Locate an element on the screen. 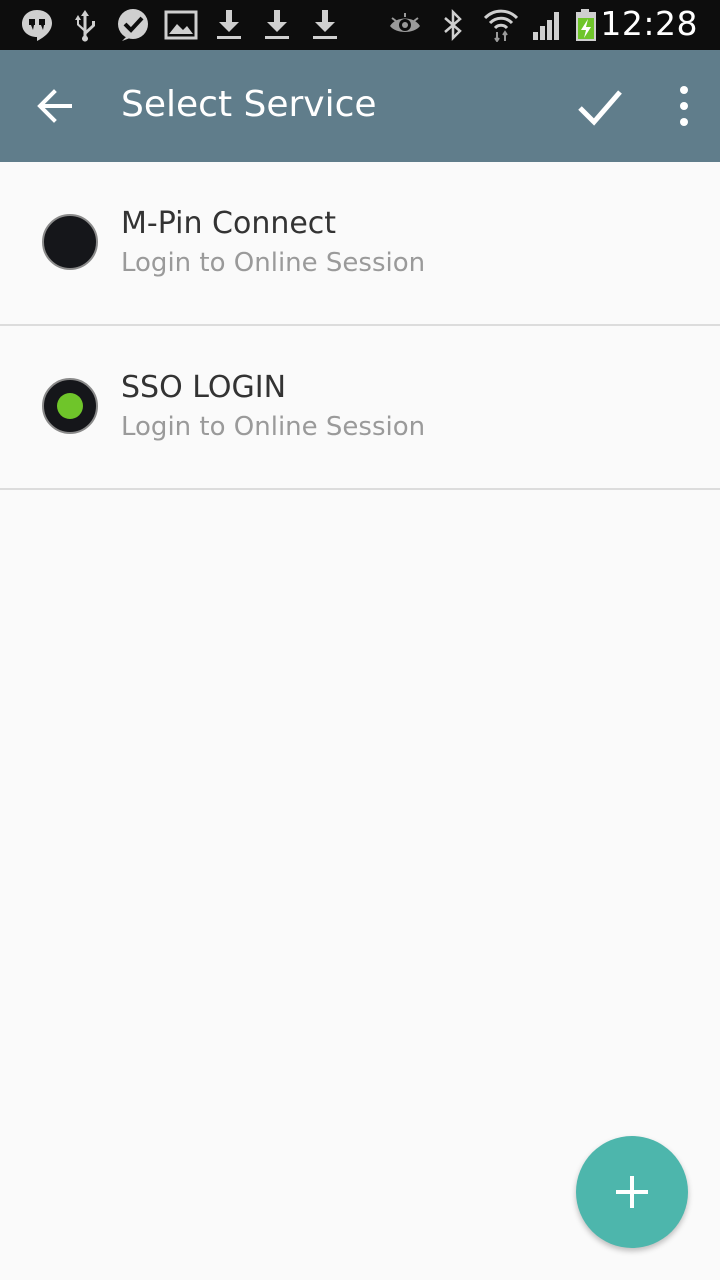  wifi-icon is located at coordinates (501, 25).